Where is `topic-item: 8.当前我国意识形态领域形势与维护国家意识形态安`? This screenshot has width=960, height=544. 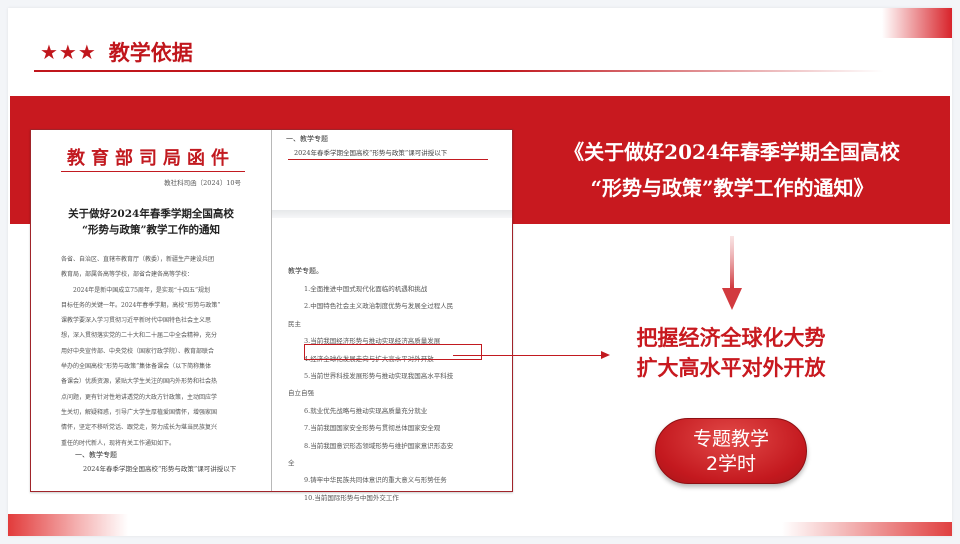 topic-item: 8.当前我国意识形态领域形势与维护国家意识形态安 is located at coordinates (379, 445).